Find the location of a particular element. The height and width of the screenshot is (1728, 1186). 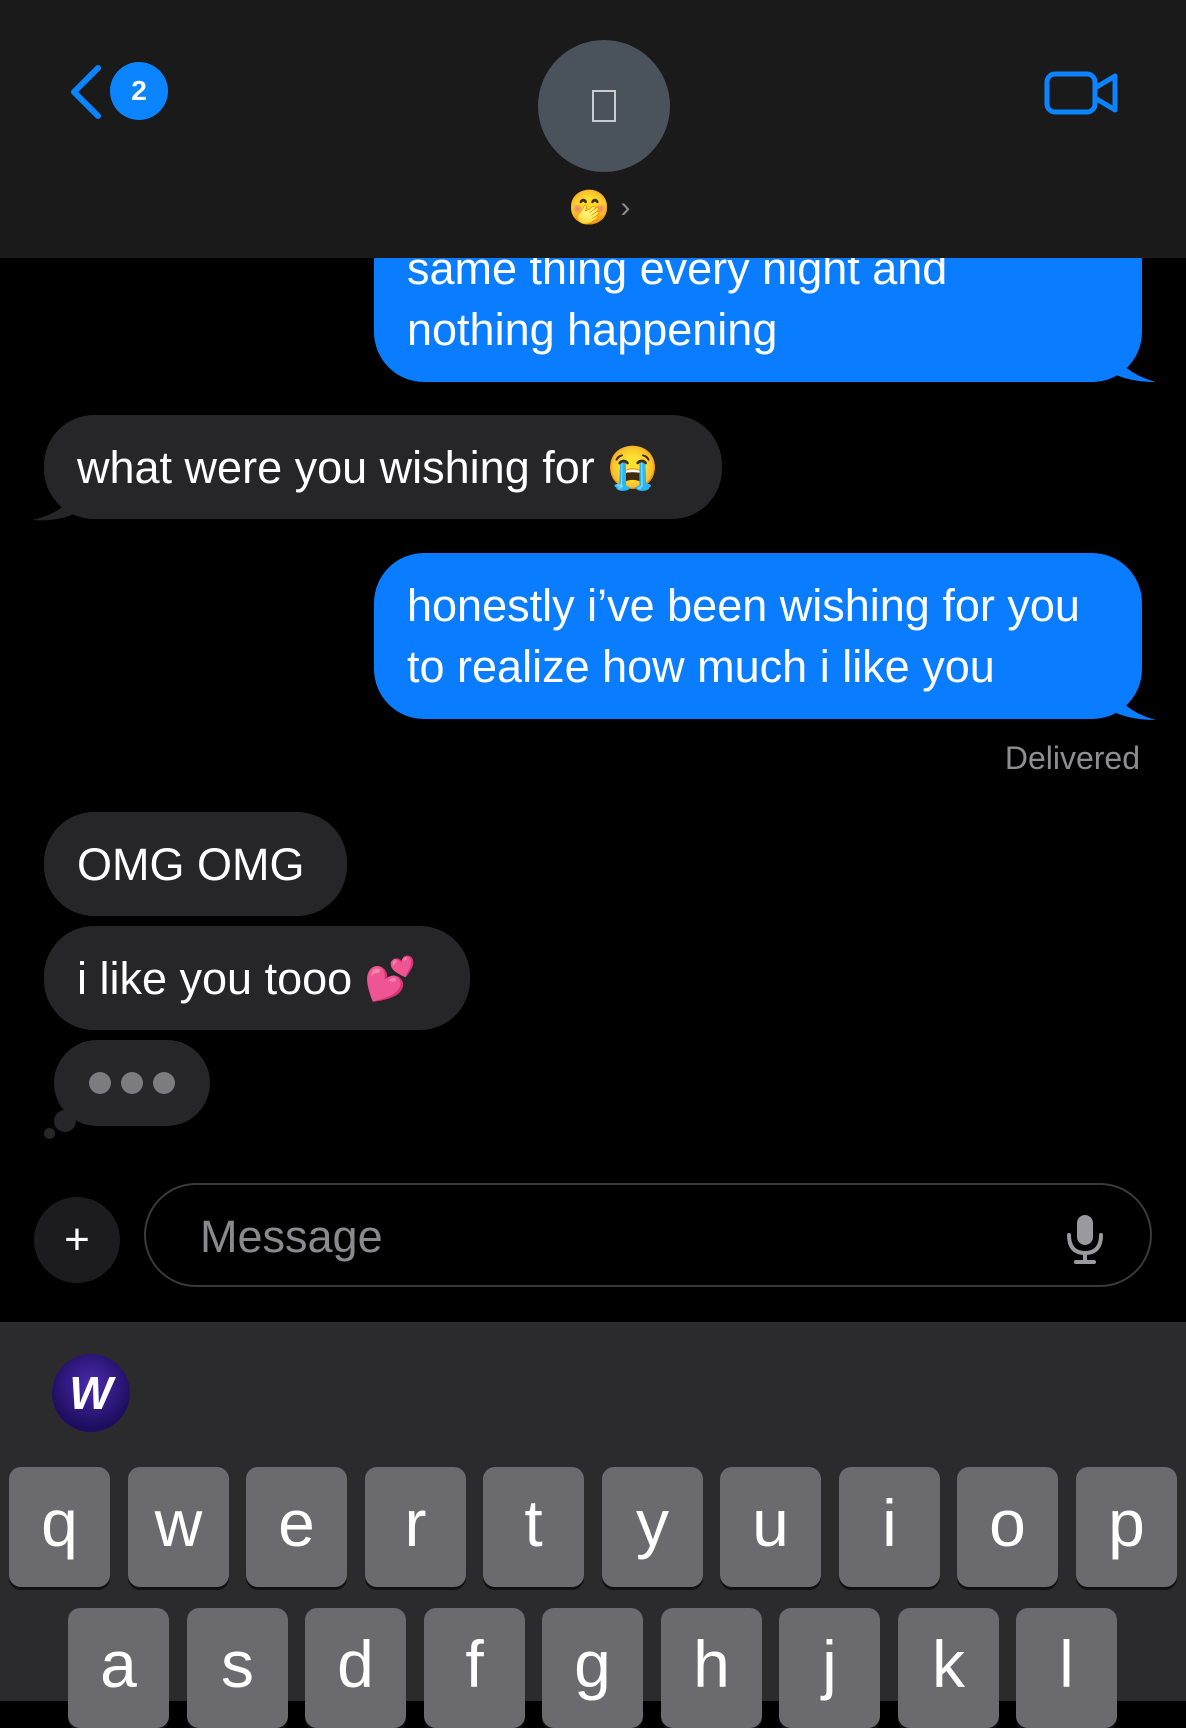

key-s: s is located at coordinates (237, 1668).